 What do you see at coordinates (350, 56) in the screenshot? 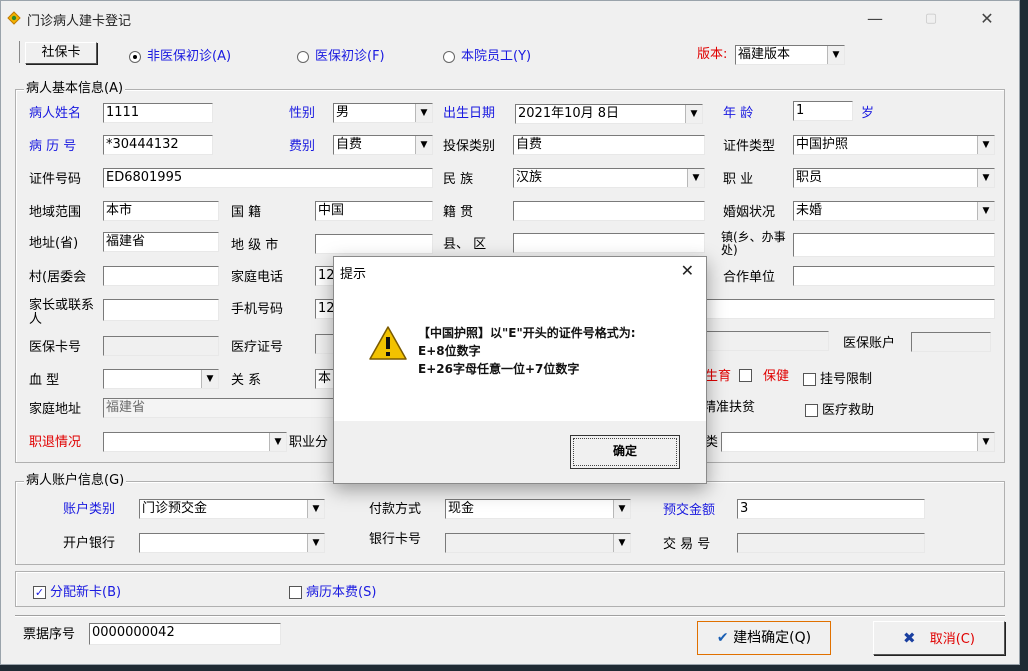
I see `radio-insured-label: 医保初诊(F)` at bounding box center [350, 56].